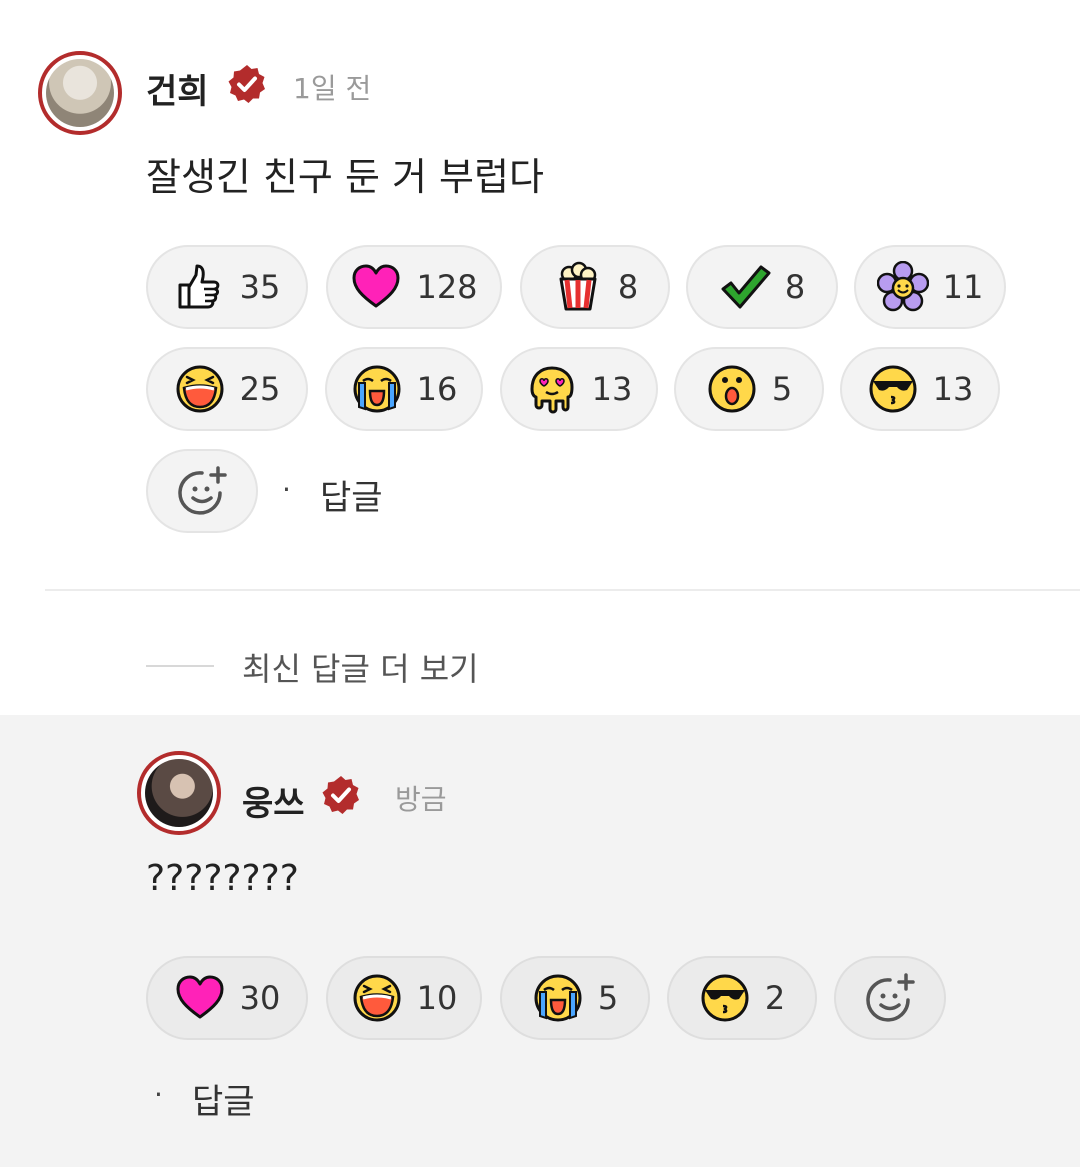  I want to click on more-replies-button: 최신 답글 더 보기, so click(360, 667).